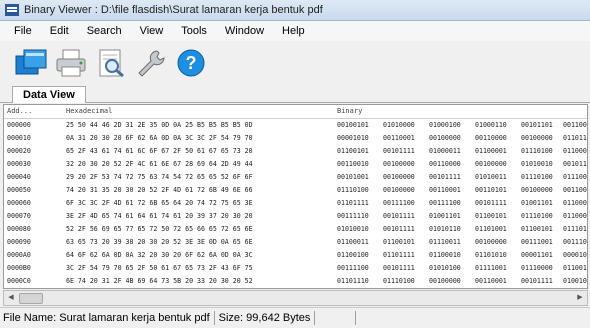 Image resolution: width=590 pixels, height=328 pixels. What do you see at coordinates (353, 288) in the screenshot?
I see `row-binary: 01011101` at bounding box center [353, 288].